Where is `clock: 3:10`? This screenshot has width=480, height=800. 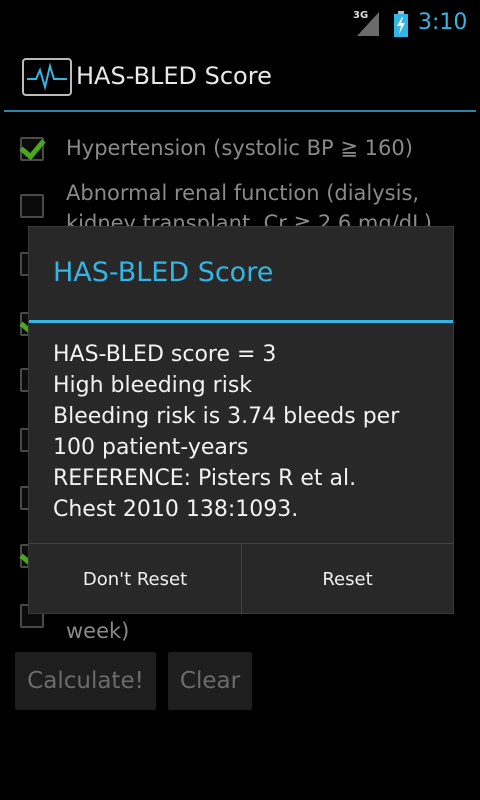
clock: 3:10 is located at coordinates (443, 22).